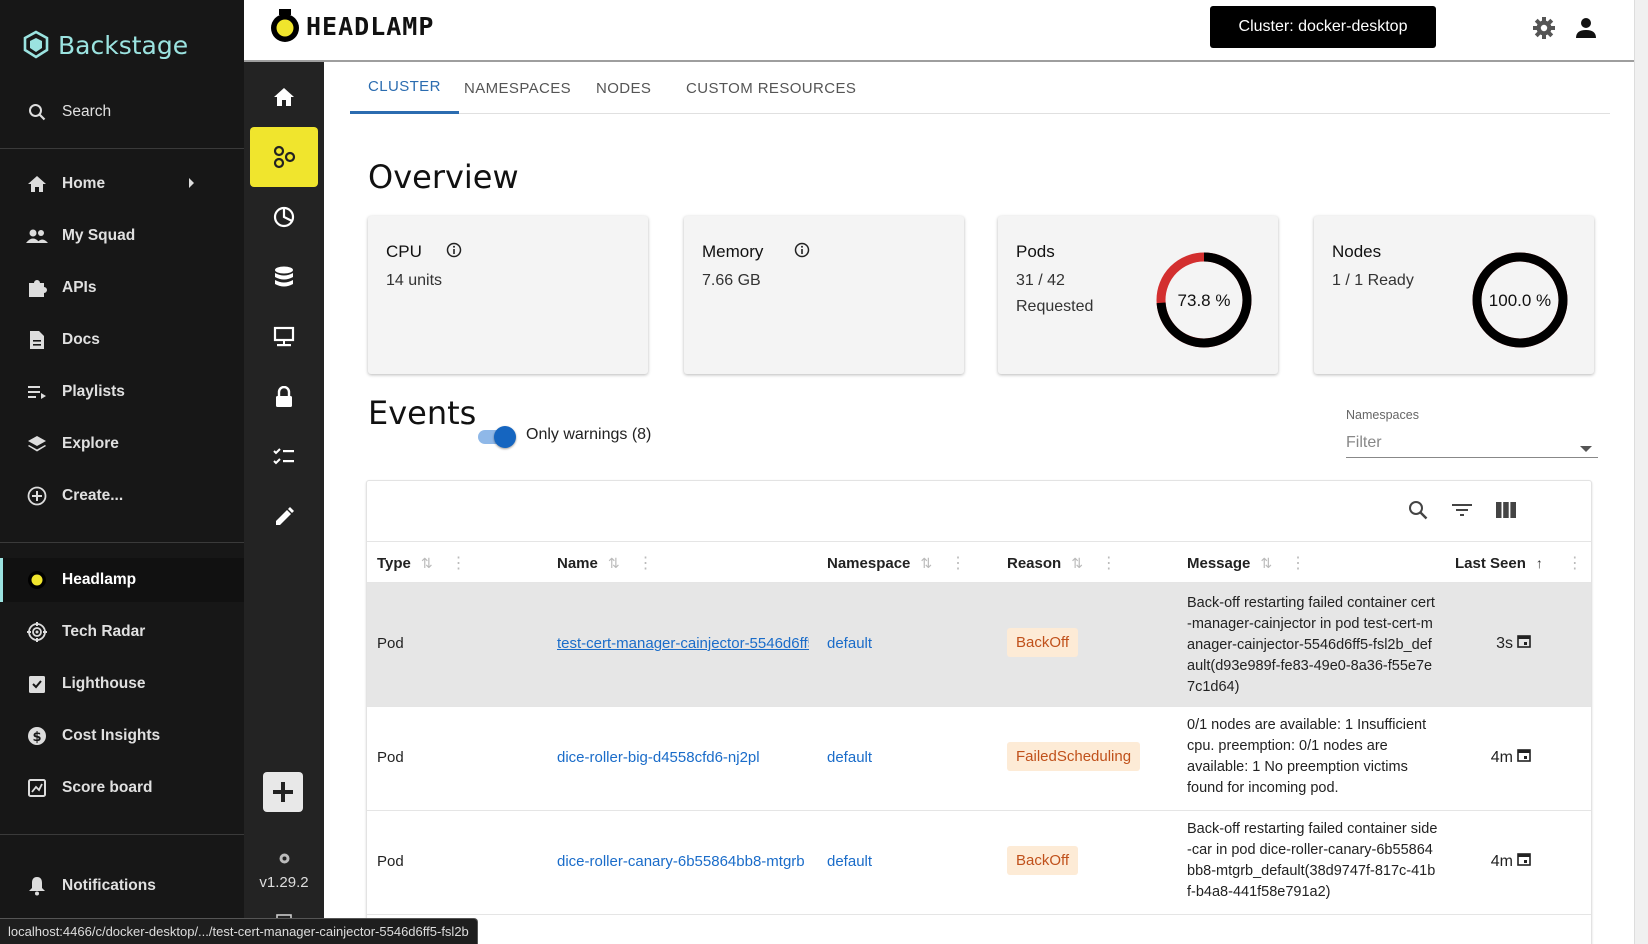 The image size is (1648, 944). What do you see at coordinates (122, 444) in the screenshot?
I see `sidebar-item-explore: Explore` at bounding box center [122, 444].